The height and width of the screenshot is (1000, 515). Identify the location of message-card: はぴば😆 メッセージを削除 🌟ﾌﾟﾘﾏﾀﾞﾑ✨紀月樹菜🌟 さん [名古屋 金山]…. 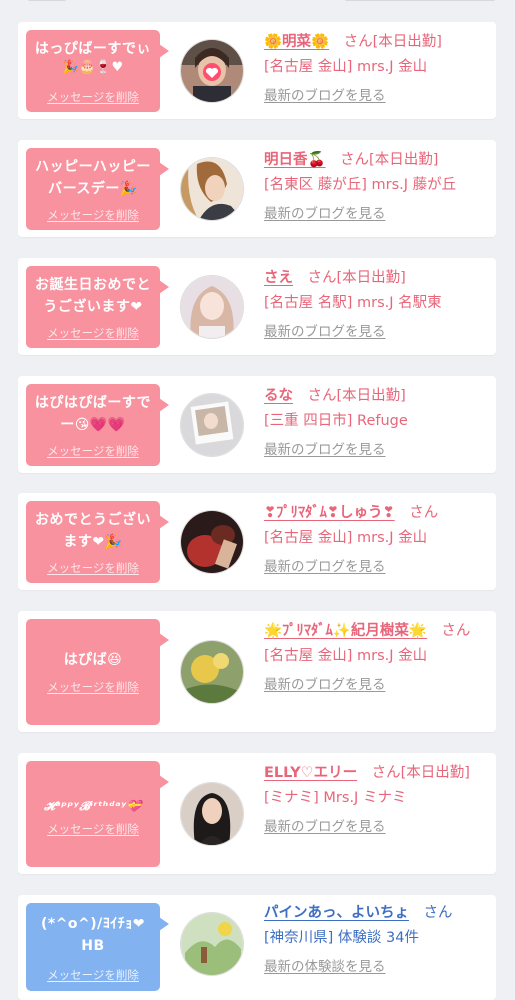
(257, 671).